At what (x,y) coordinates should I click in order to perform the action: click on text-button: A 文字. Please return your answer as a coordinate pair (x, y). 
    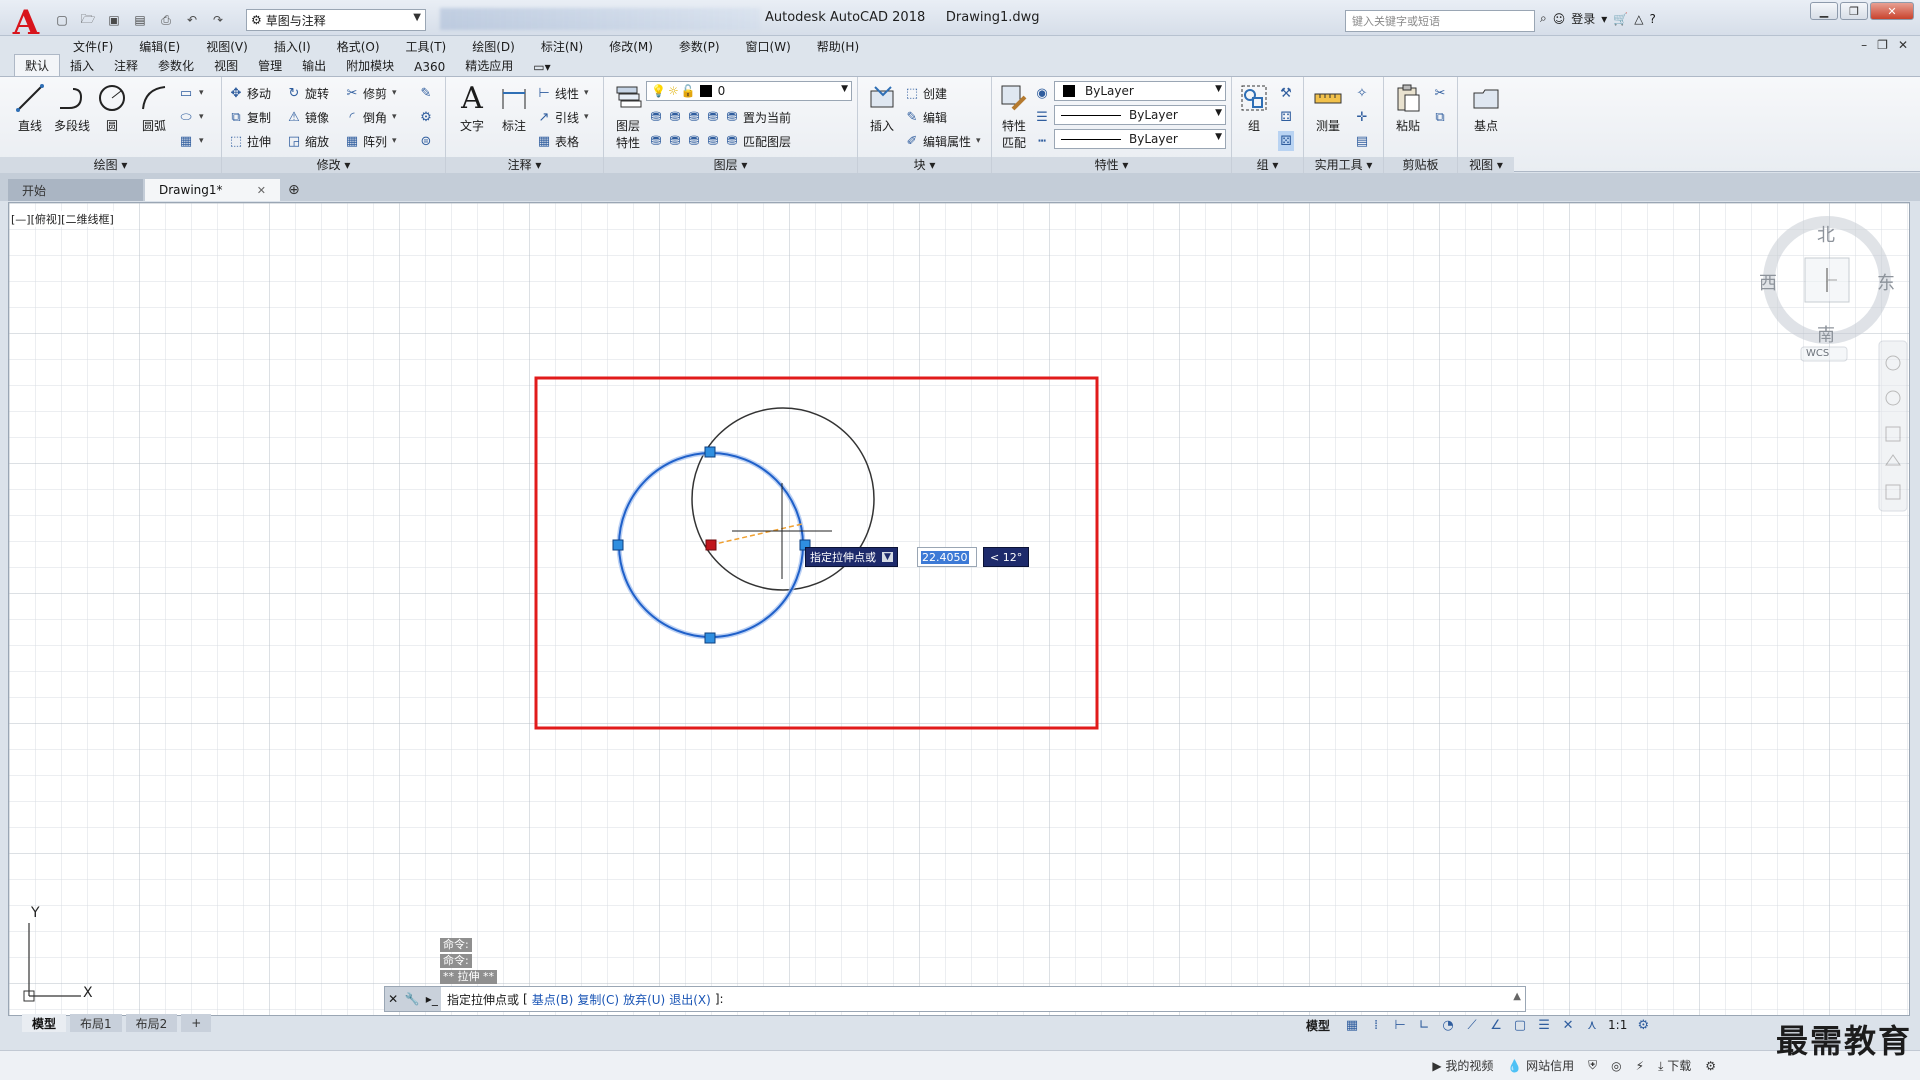
    Looking at the image, I should click on (472, 107).